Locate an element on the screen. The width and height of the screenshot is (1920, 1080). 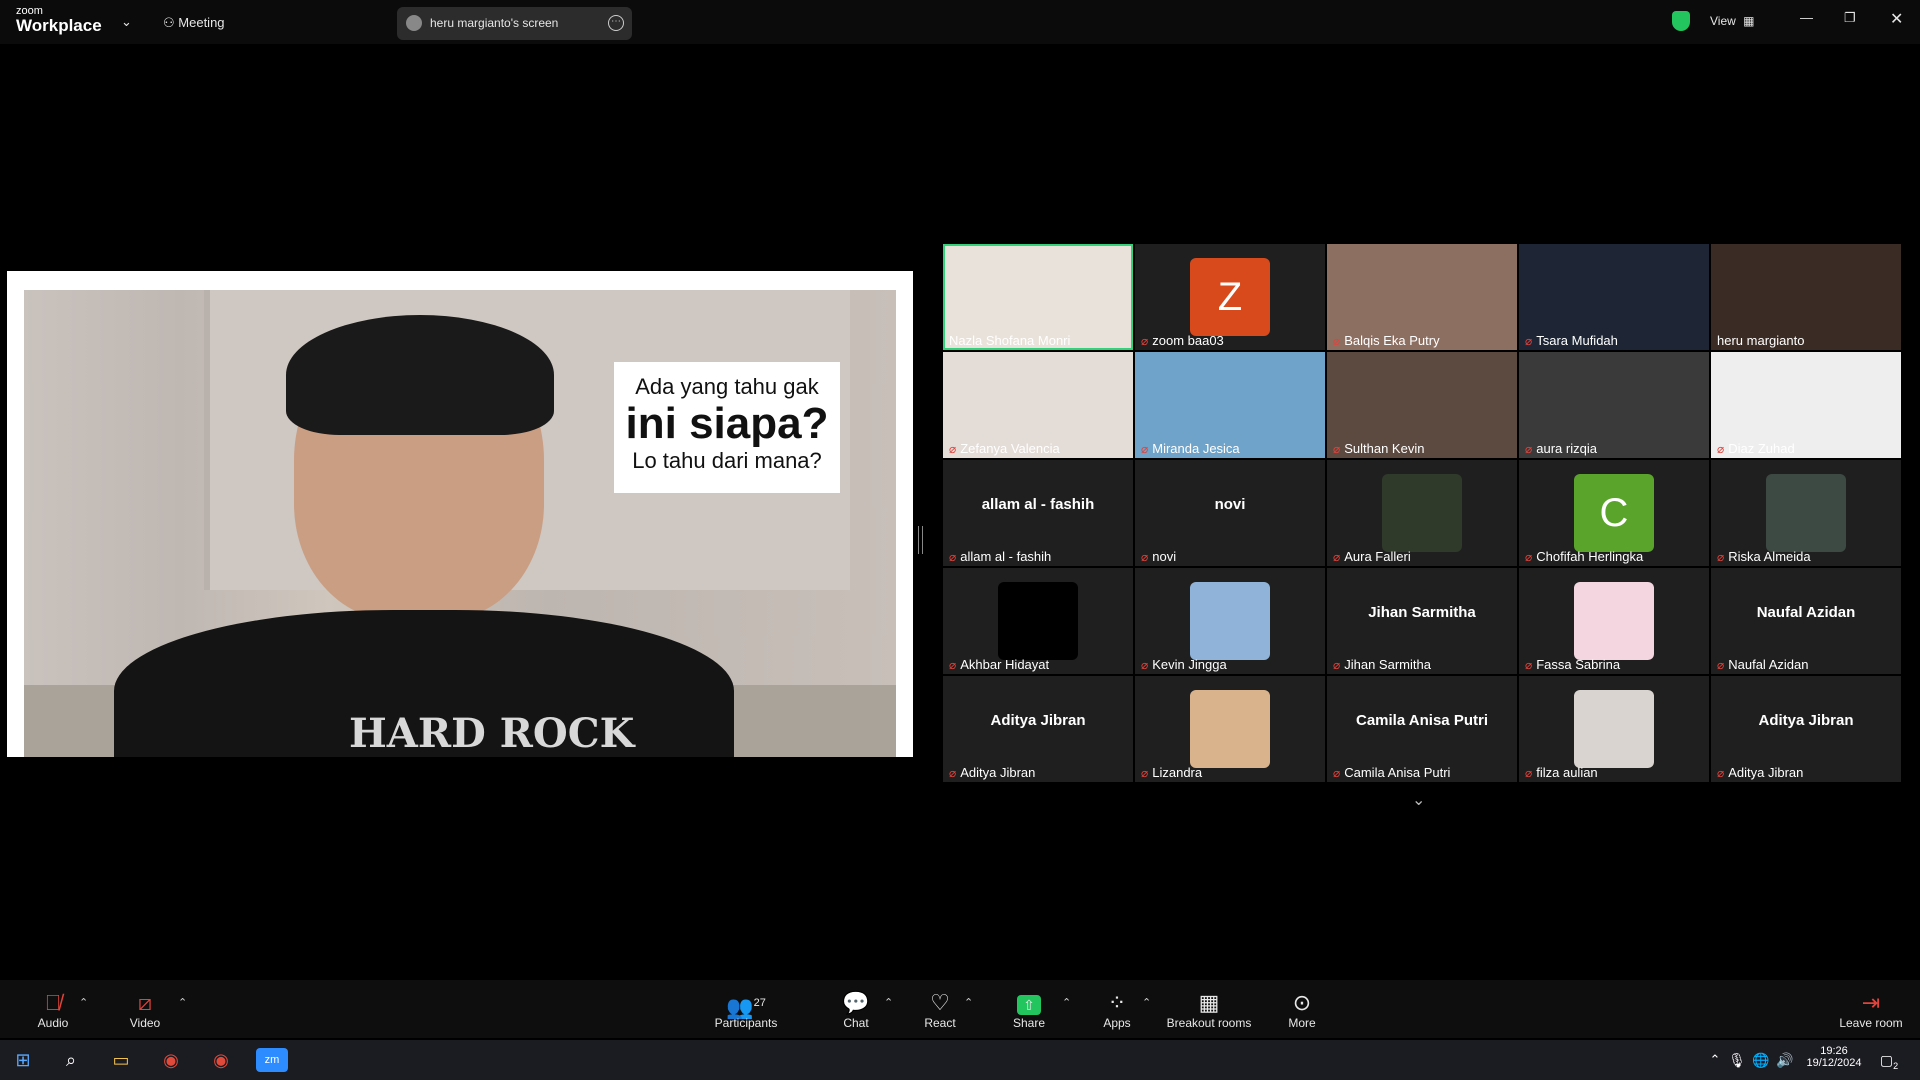
react-button: ♡ React is located at coordinates (940, 1010).